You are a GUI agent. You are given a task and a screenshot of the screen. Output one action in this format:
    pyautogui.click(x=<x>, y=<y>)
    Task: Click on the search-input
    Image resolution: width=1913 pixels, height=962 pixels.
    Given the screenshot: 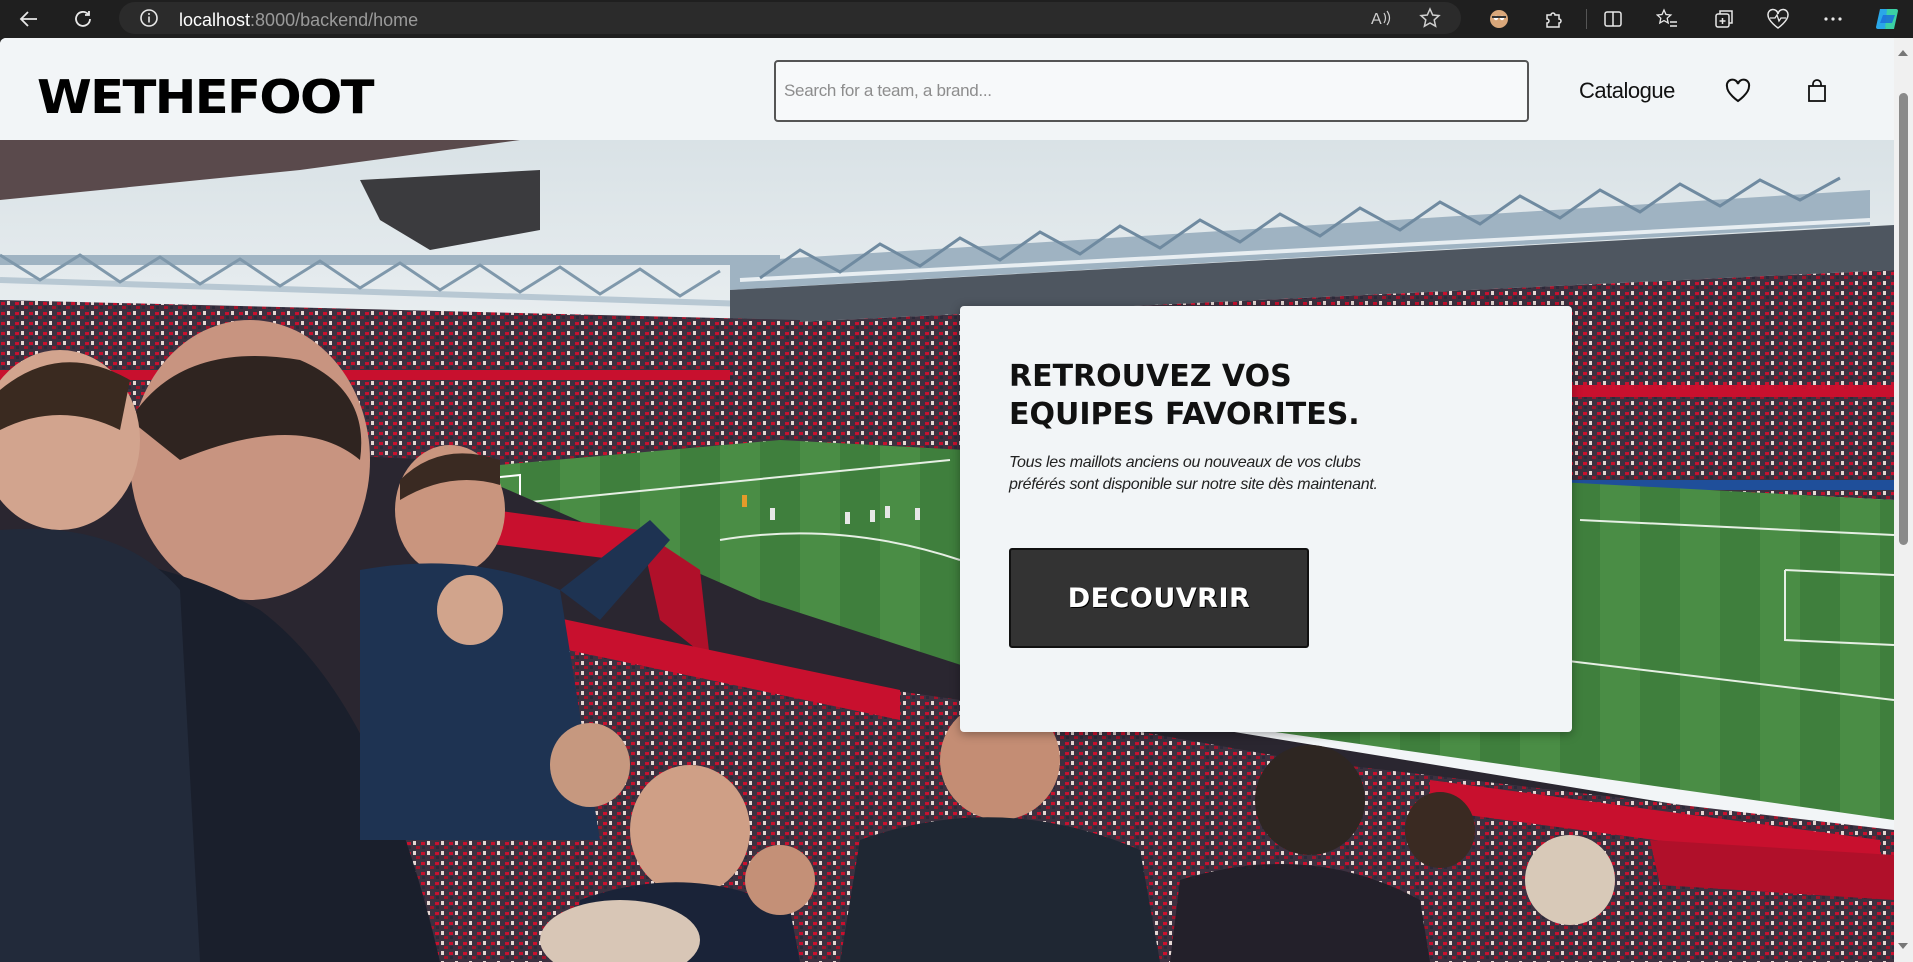 What is the action you would take?
    pyautogui.click(x=1151, y=91)
    